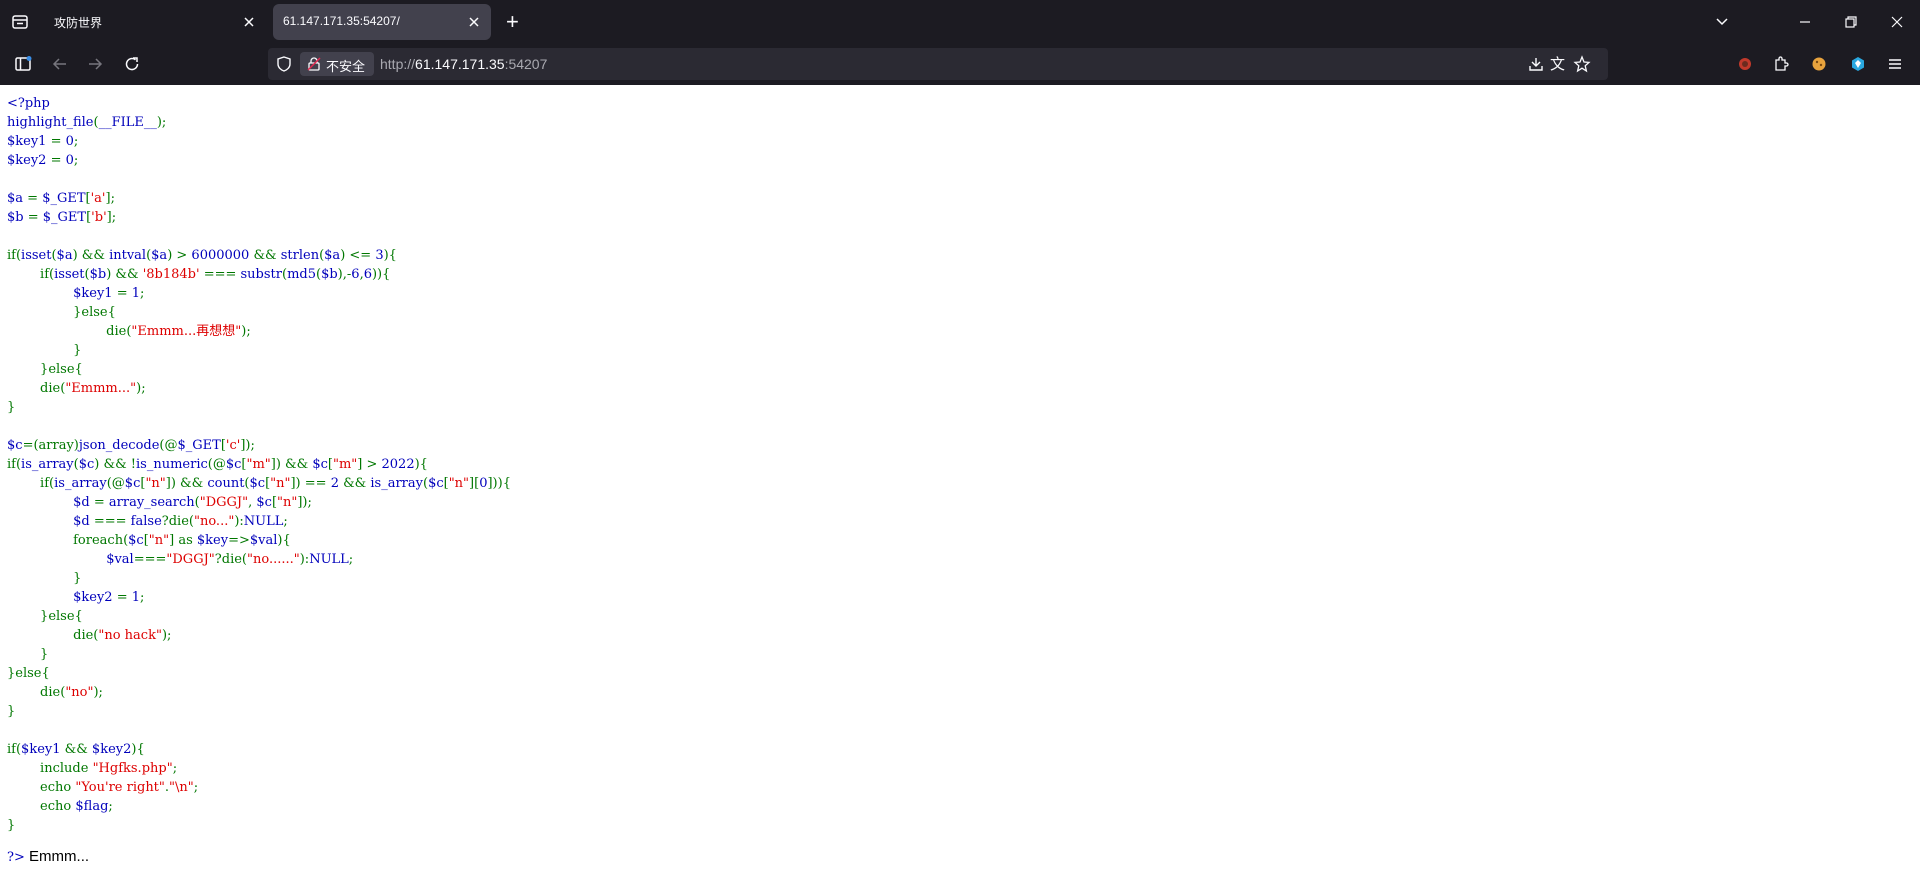  Describe the element at coordinates (259, 768) in the screenshot. I see `code-line: include "Hgfks.php";` at that location.